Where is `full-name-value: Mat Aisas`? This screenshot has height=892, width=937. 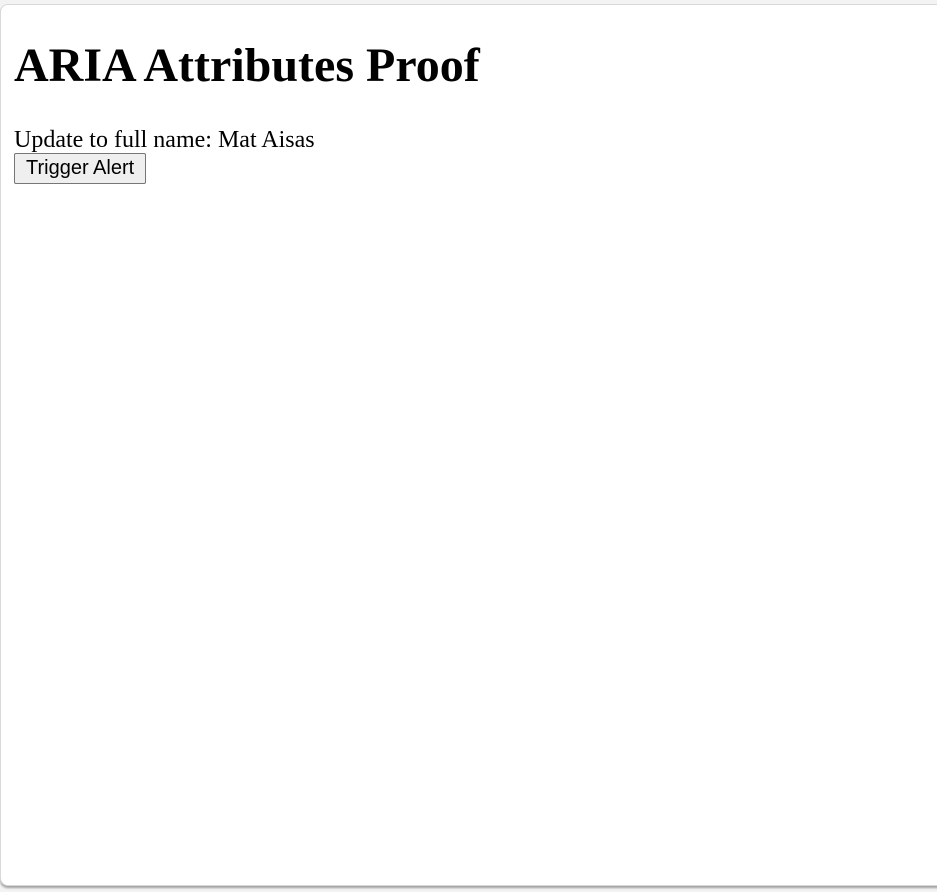
full-name-value: Mat Aisas is located at coordinates (266, 140).